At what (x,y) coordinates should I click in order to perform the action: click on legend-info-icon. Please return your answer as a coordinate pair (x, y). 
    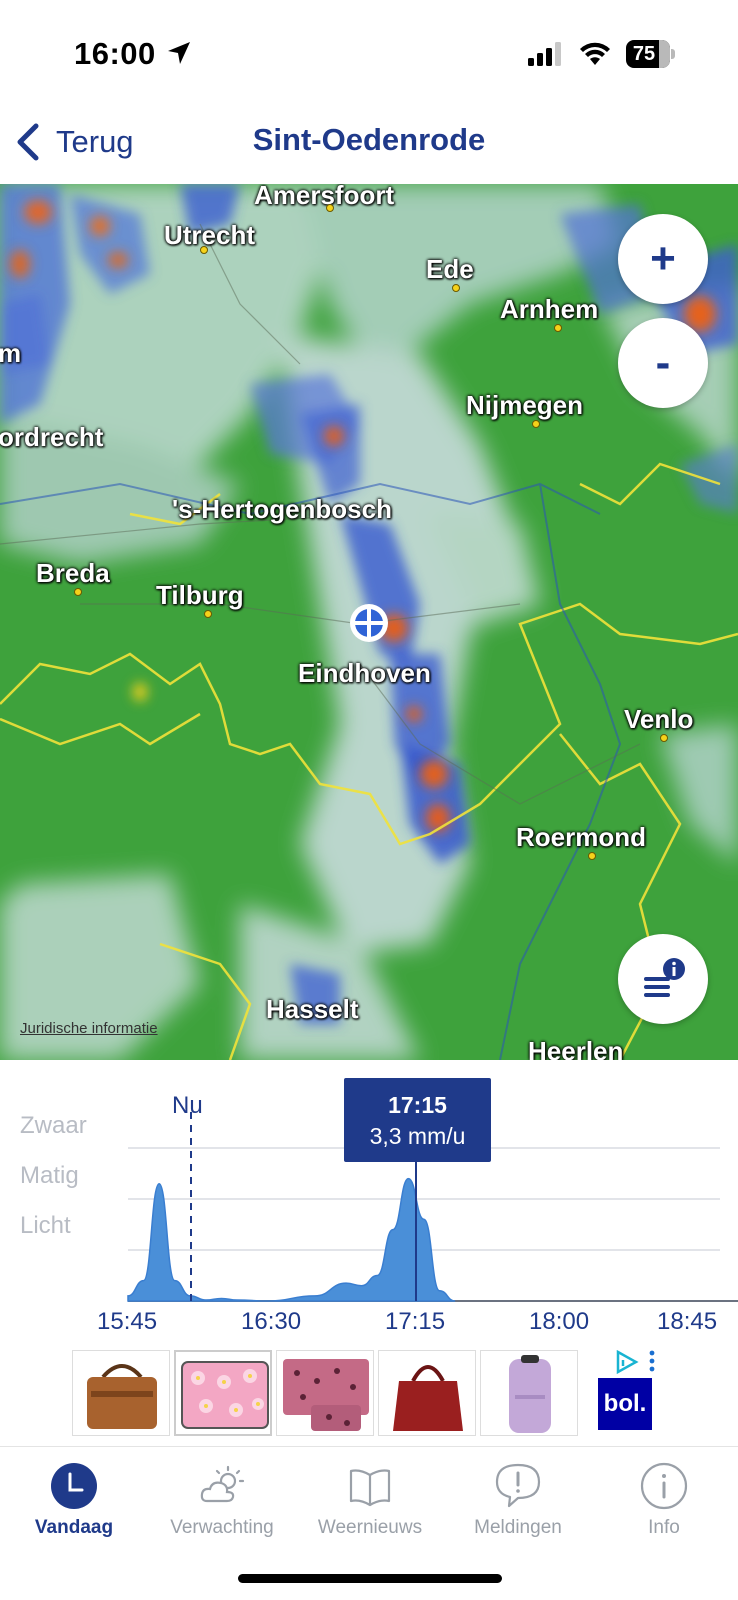
    Looking at the image, I should click on (664, 977).